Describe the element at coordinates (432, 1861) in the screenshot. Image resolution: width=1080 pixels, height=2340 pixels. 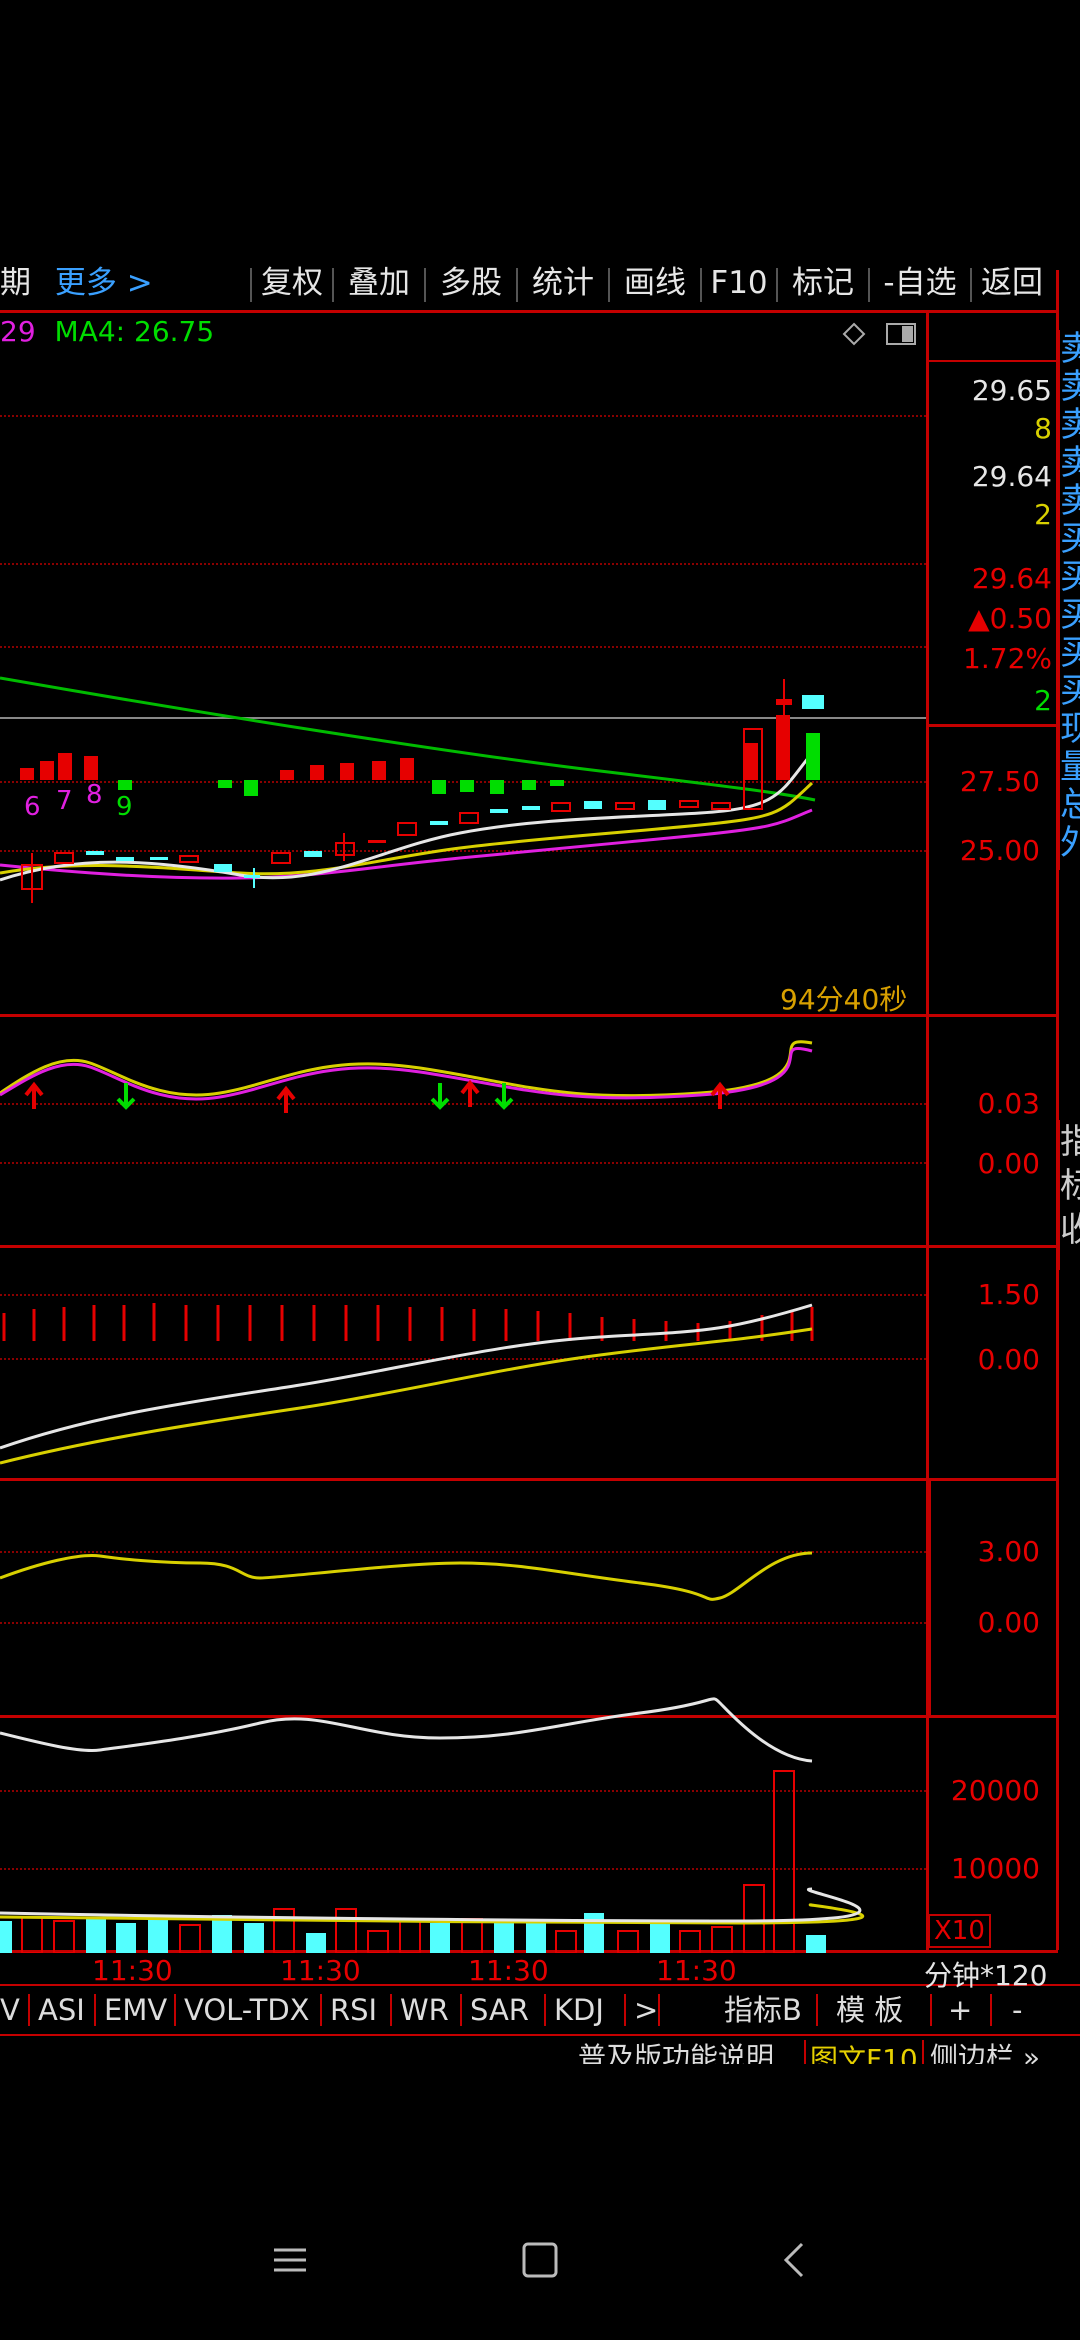
I see `volume-bars` at that location.